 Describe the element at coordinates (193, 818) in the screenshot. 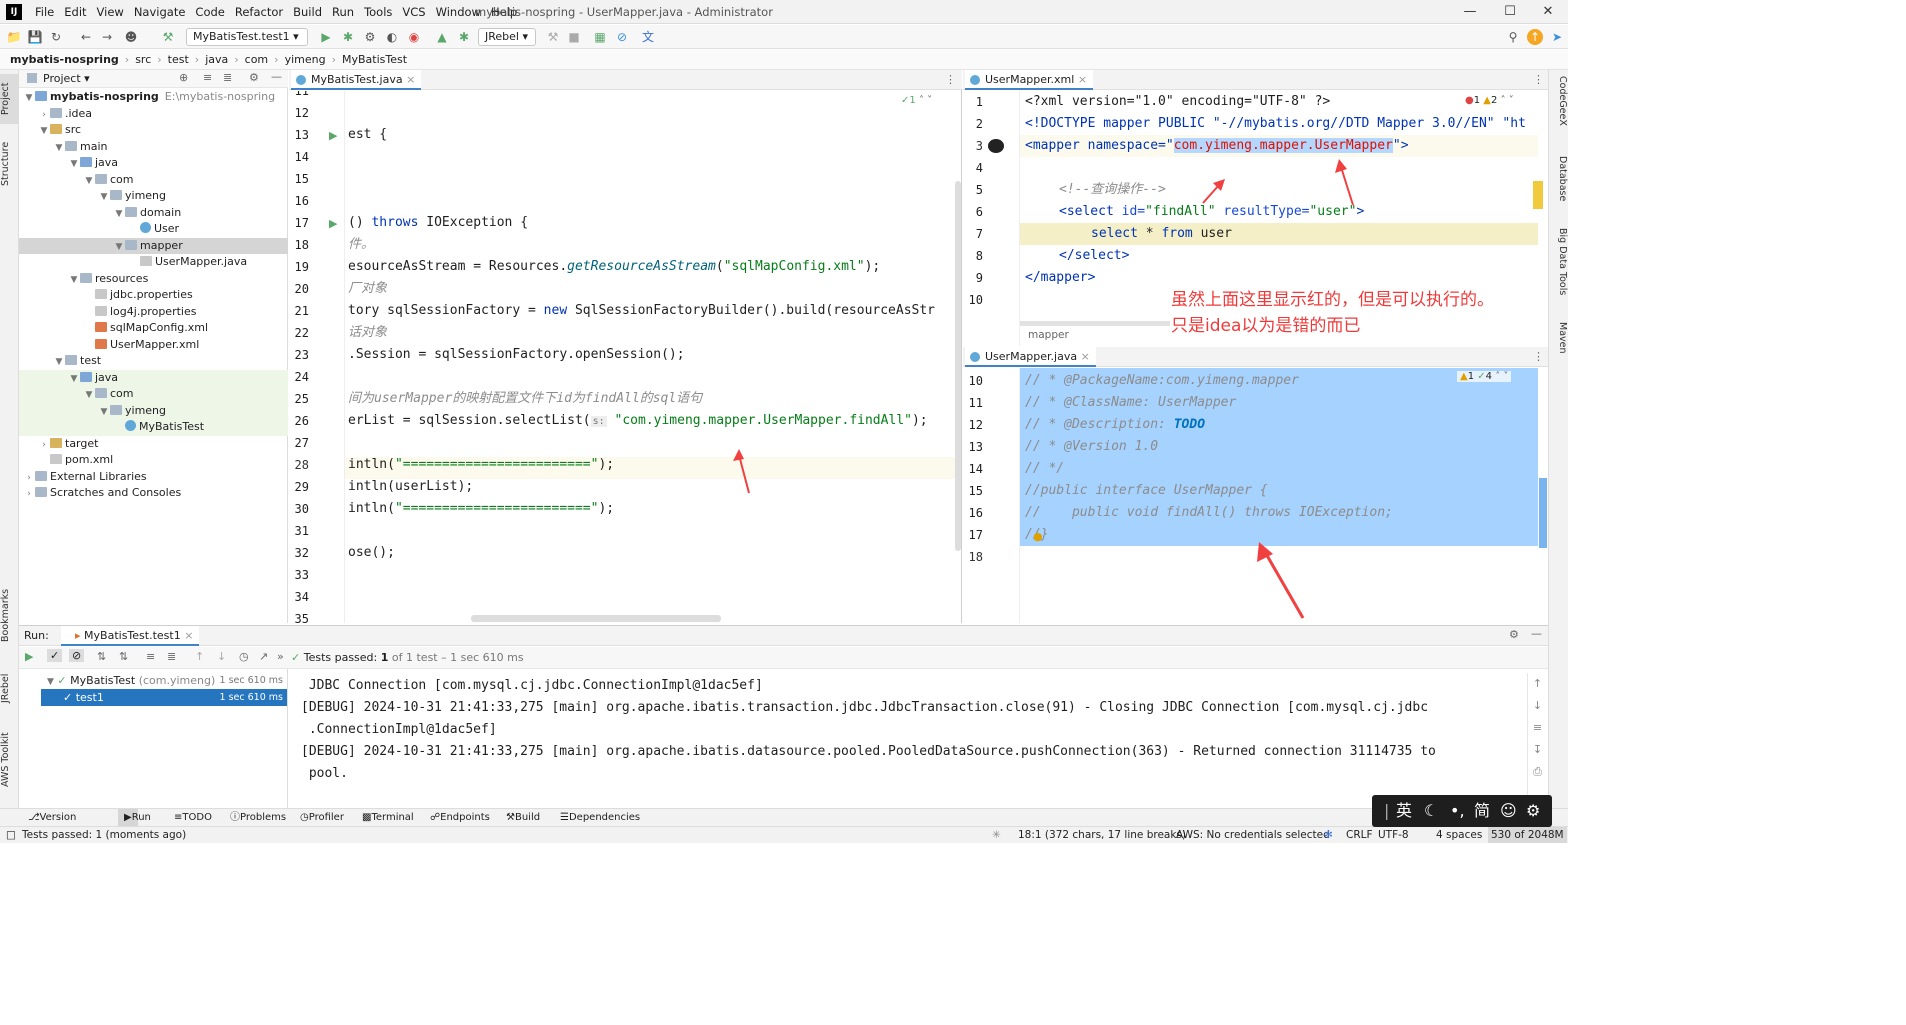

I see `tab-todo: ≡ TODO` at that location.